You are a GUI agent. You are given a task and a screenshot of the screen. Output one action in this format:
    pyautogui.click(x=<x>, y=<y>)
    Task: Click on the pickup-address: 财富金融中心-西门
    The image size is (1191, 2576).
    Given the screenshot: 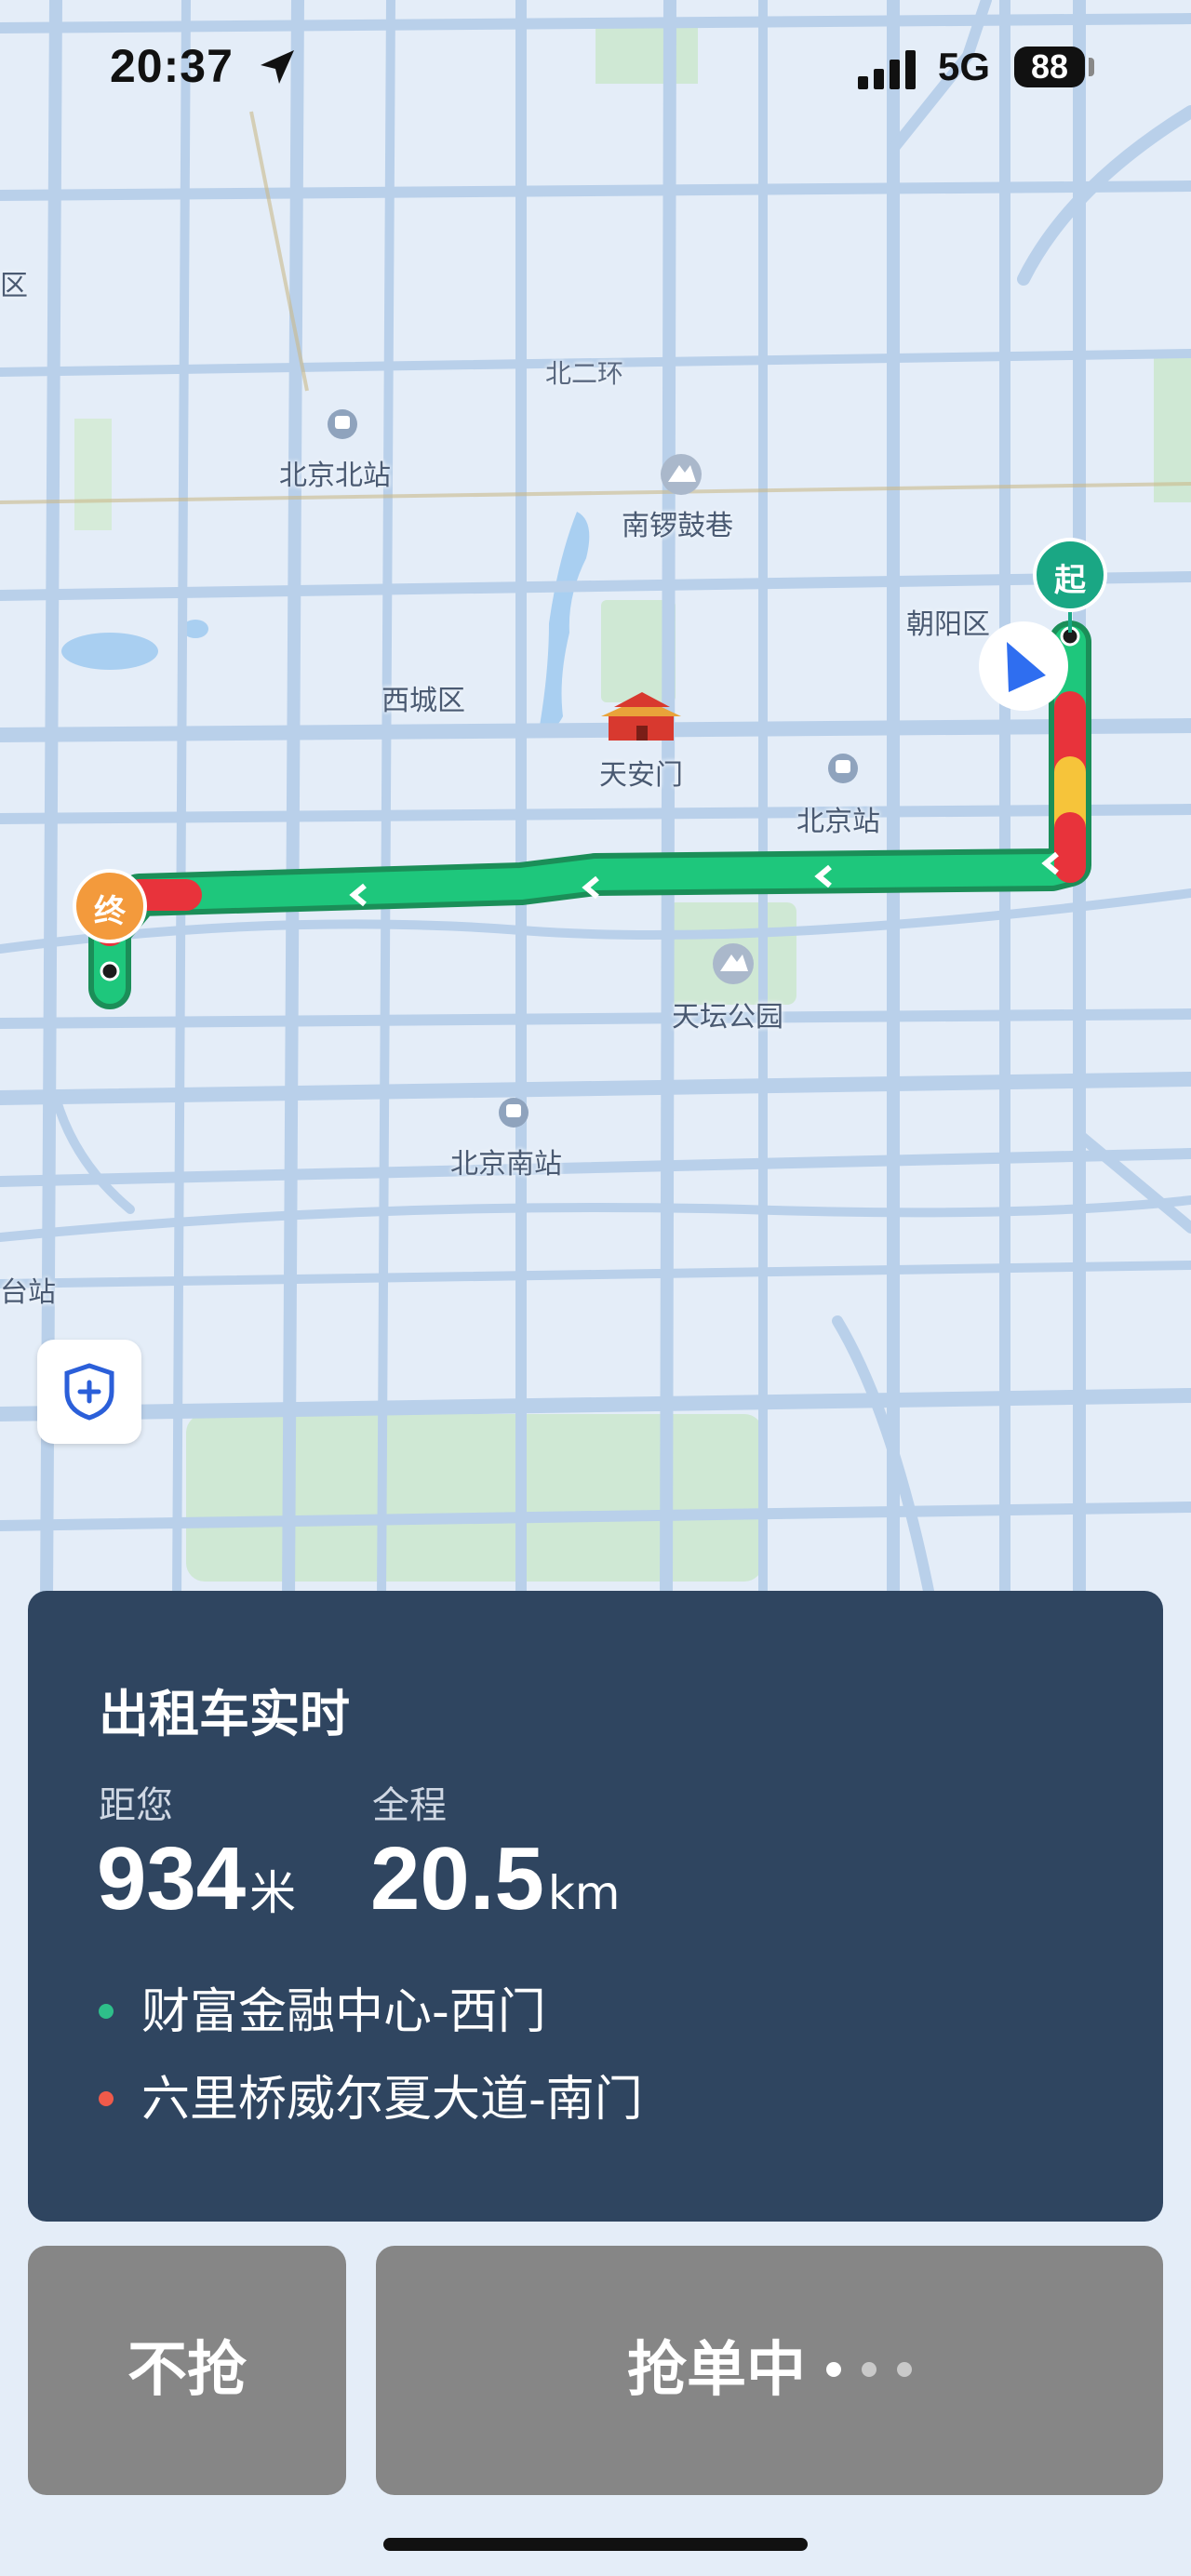 What is the action you would take?
    pyautogui.click(x=322, y=2007)
    